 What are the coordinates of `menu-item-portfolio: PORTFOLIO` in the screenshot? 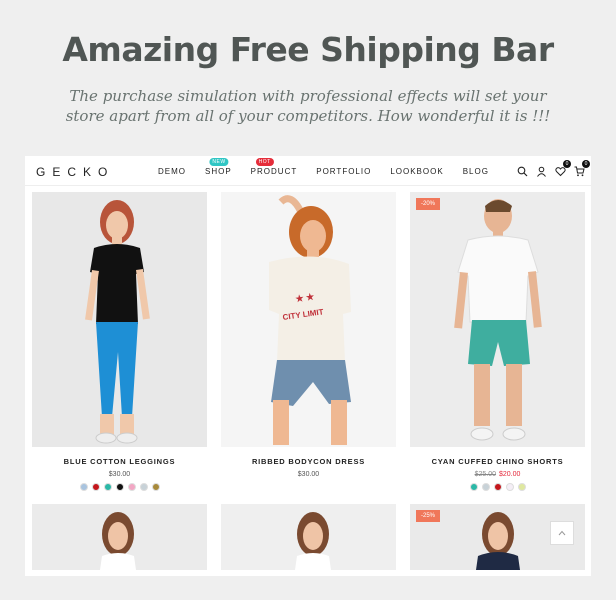 It's located at (343, 171).